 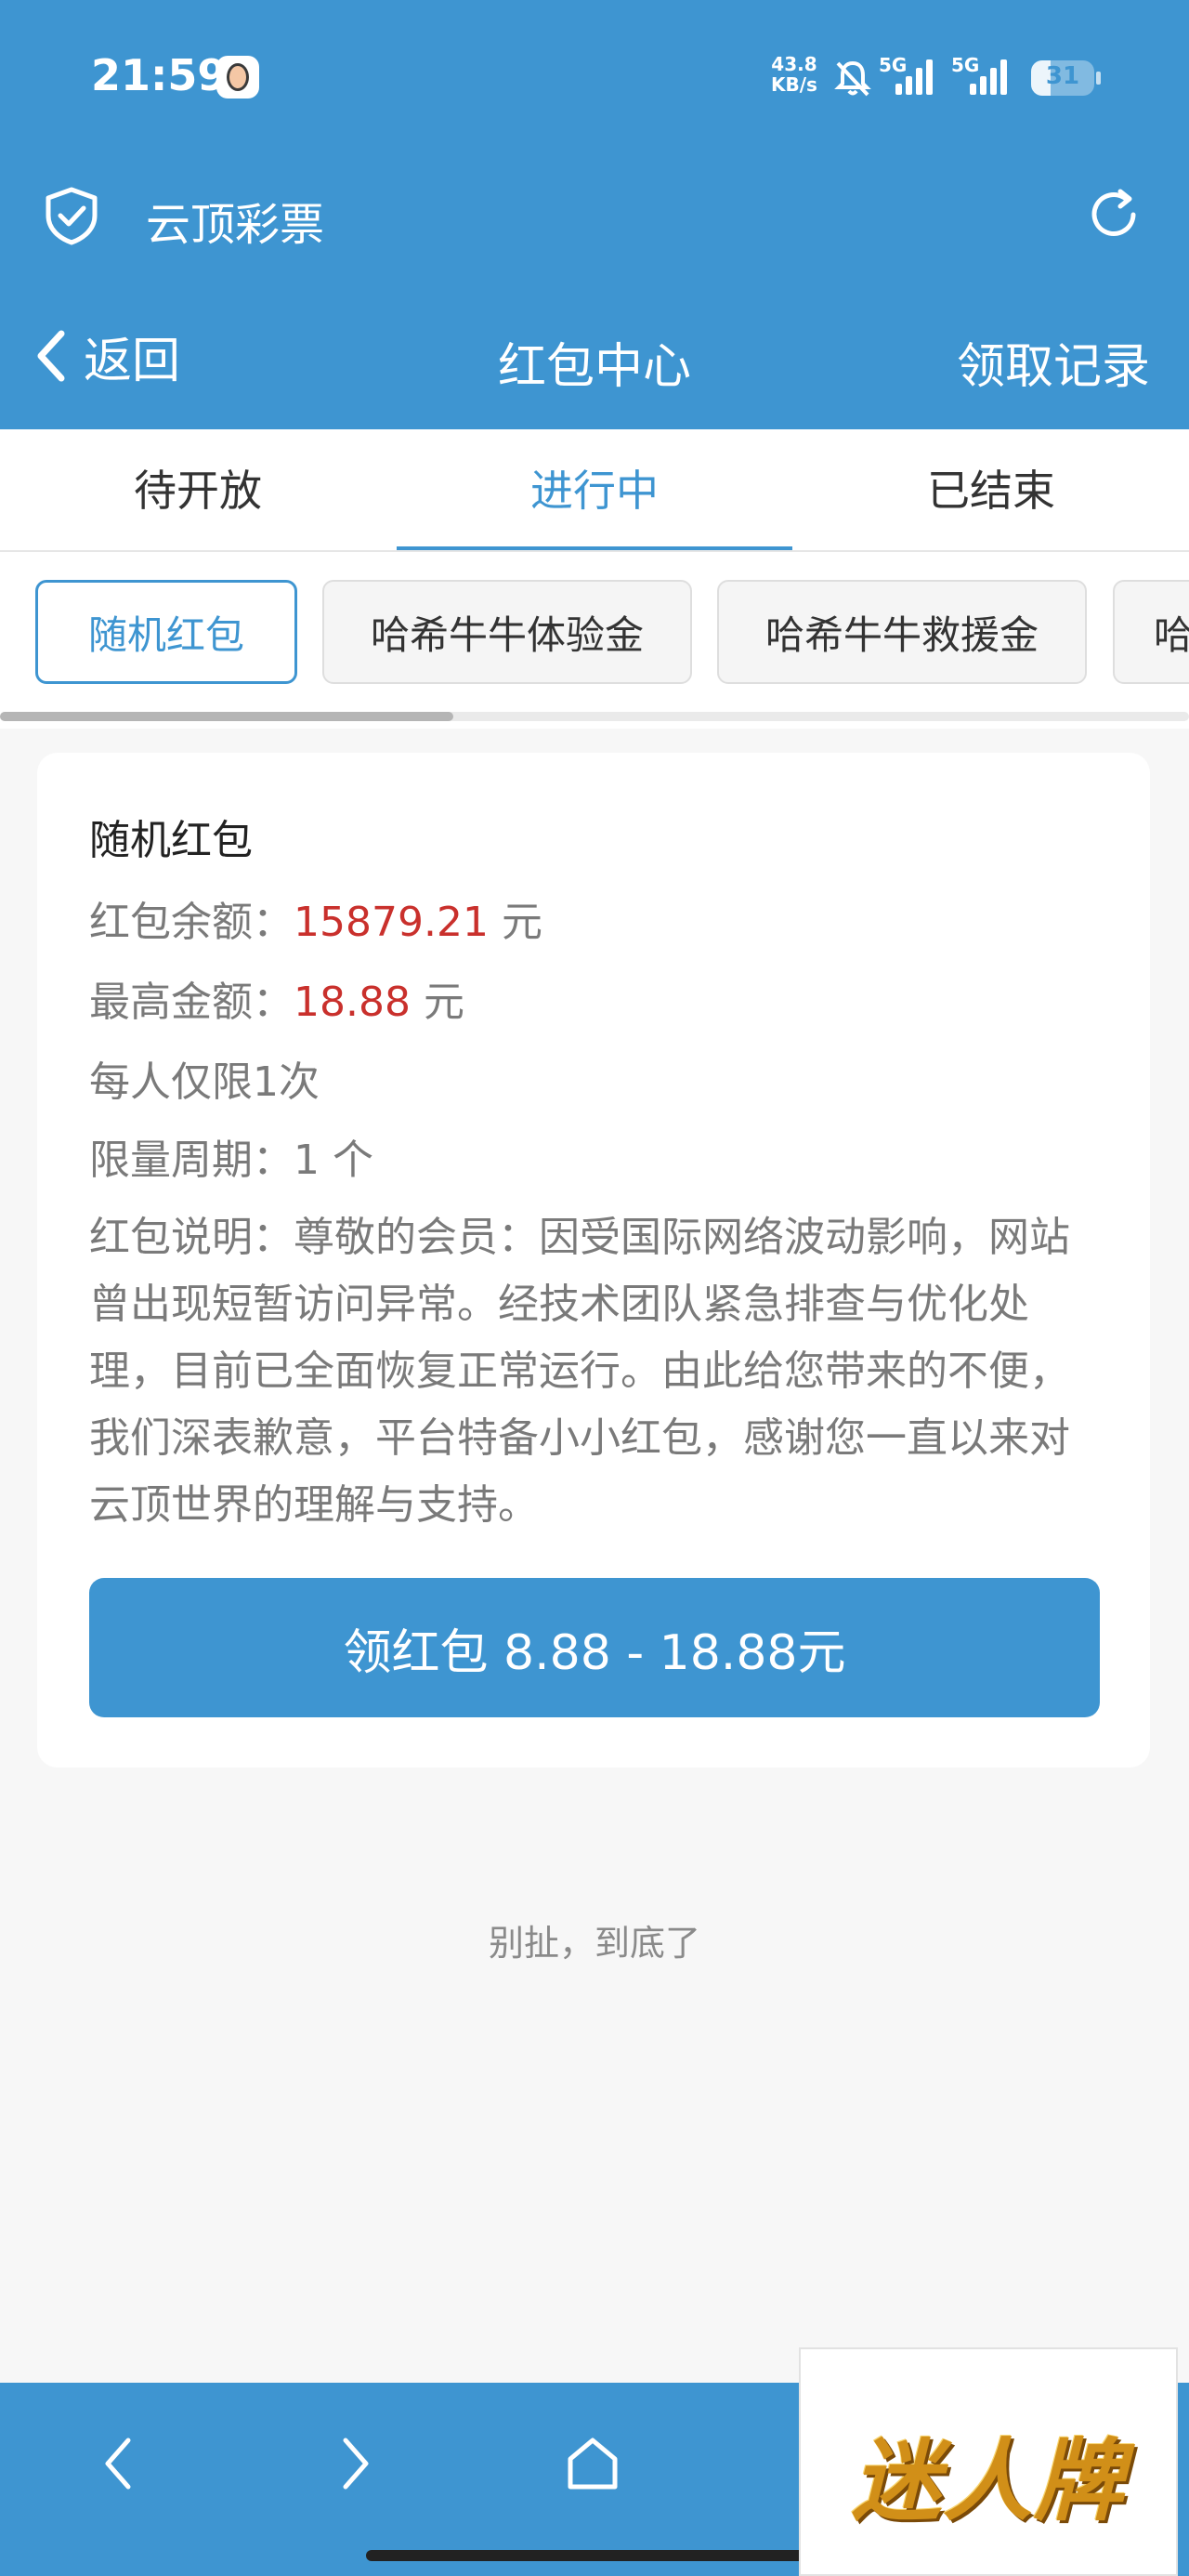 I want to click on nav-bar: 返回 红包中心 领取记录, so click(x=594, y=358).